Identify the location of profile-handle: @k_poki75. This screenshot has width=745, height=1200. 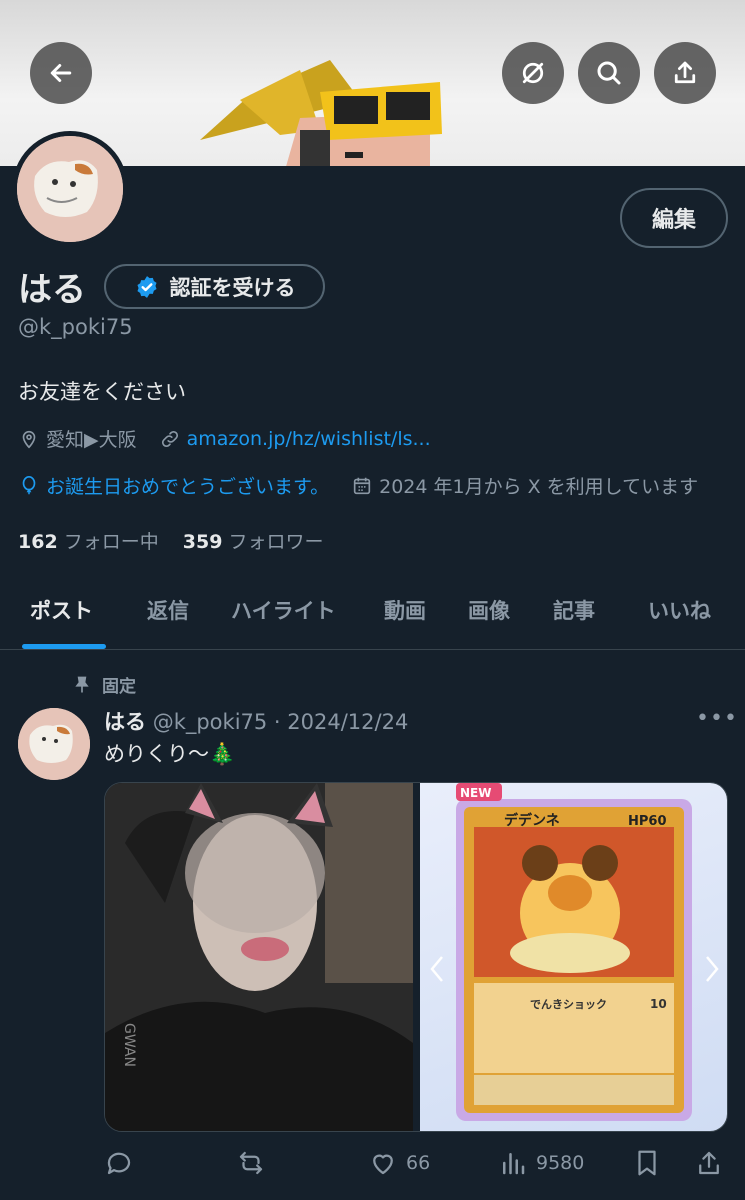
(75, 327).